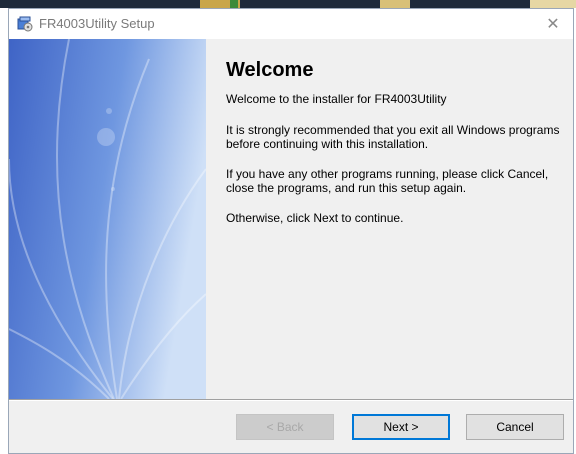 This screenshot has height=454, width=576. What do you see at coordinates (270, 70) in the screenshot?
I see `page-title: Welcome` at bounding box center [270, 70].